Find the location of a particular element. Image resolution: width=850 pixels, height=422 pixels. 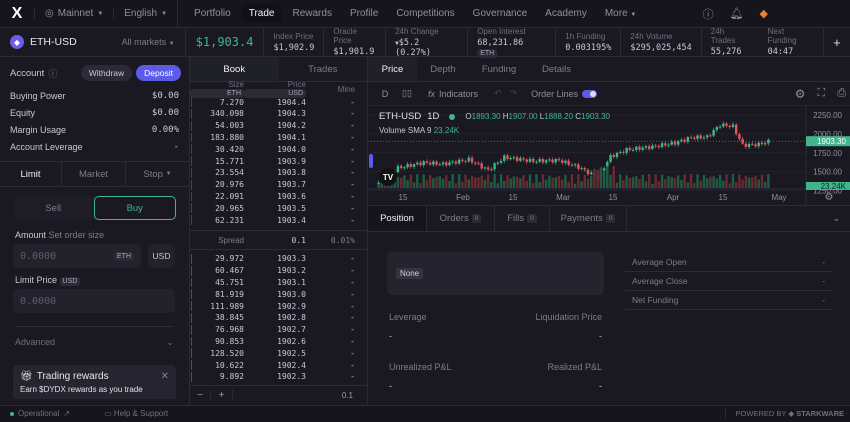

order-type-limit: Limit is located at coordinates (31, 174).